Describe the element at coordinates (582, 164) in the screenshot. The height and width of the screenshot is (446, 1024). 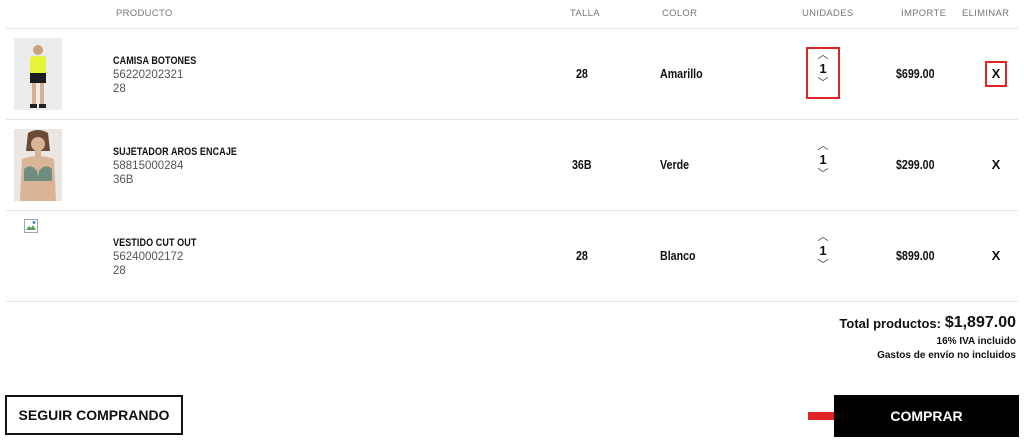
I see `row-talla: 36B` at that location.